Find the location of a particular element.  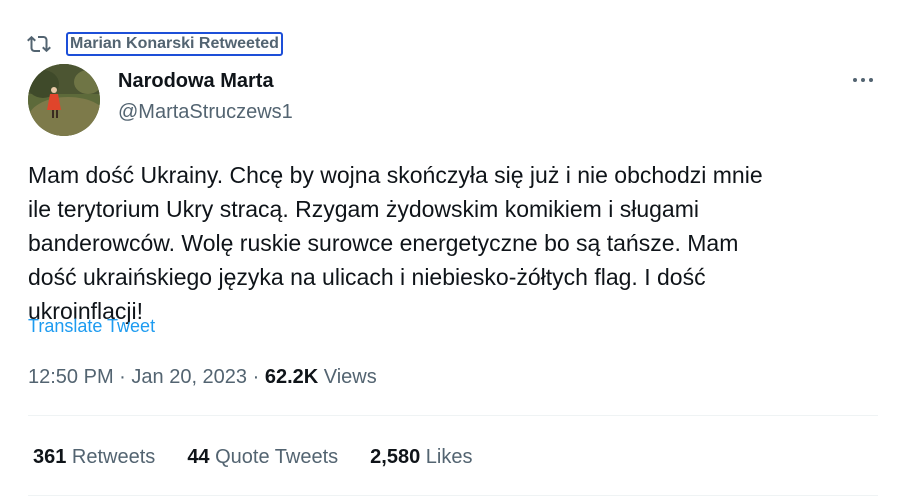

avatar is located at coordinates (64, 100).